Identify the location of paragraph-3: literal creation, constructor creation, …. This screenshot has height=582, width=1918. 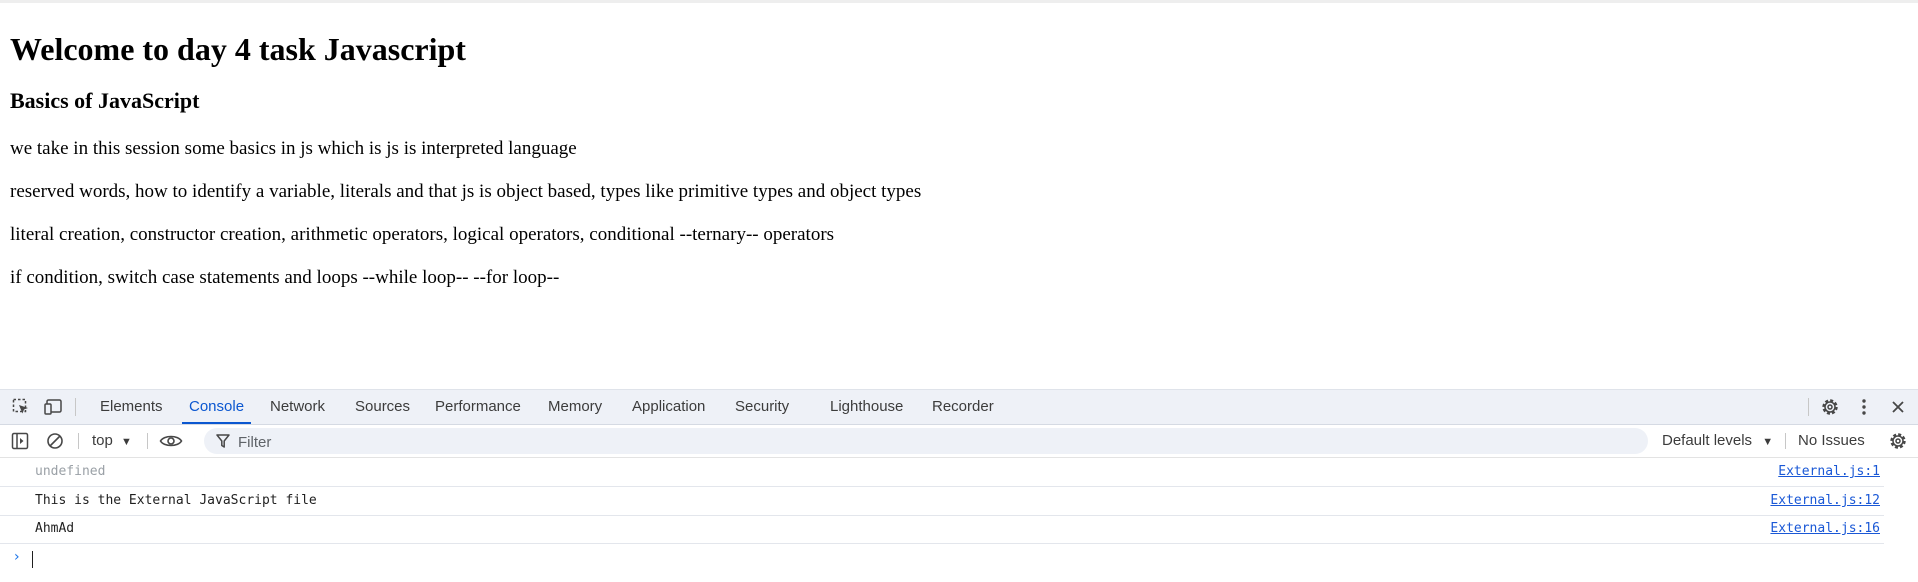
(422, 234).